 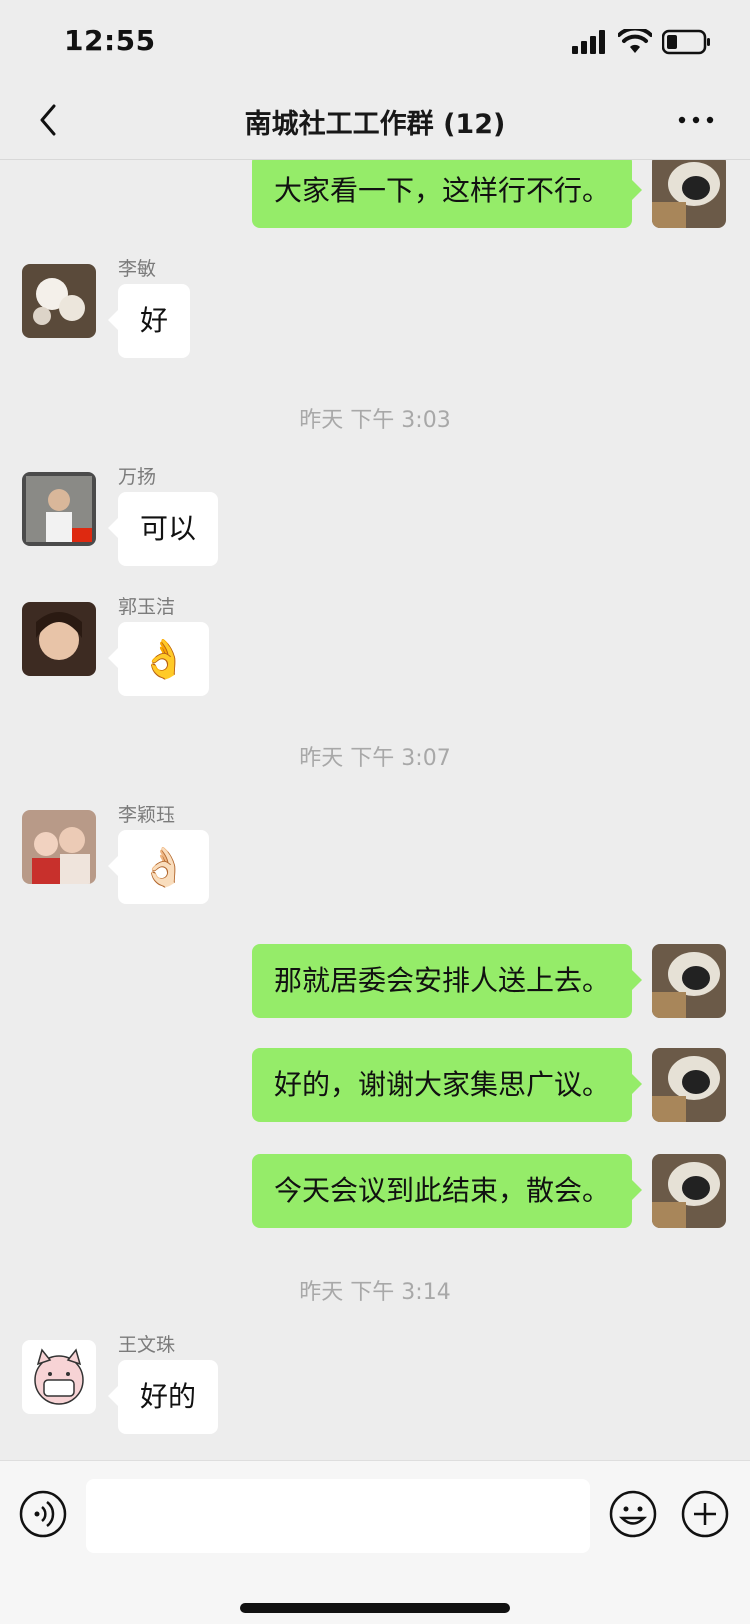 I want to click on message-bubble: 大家看一下，这样行不行。, so click(x=447, y=194).